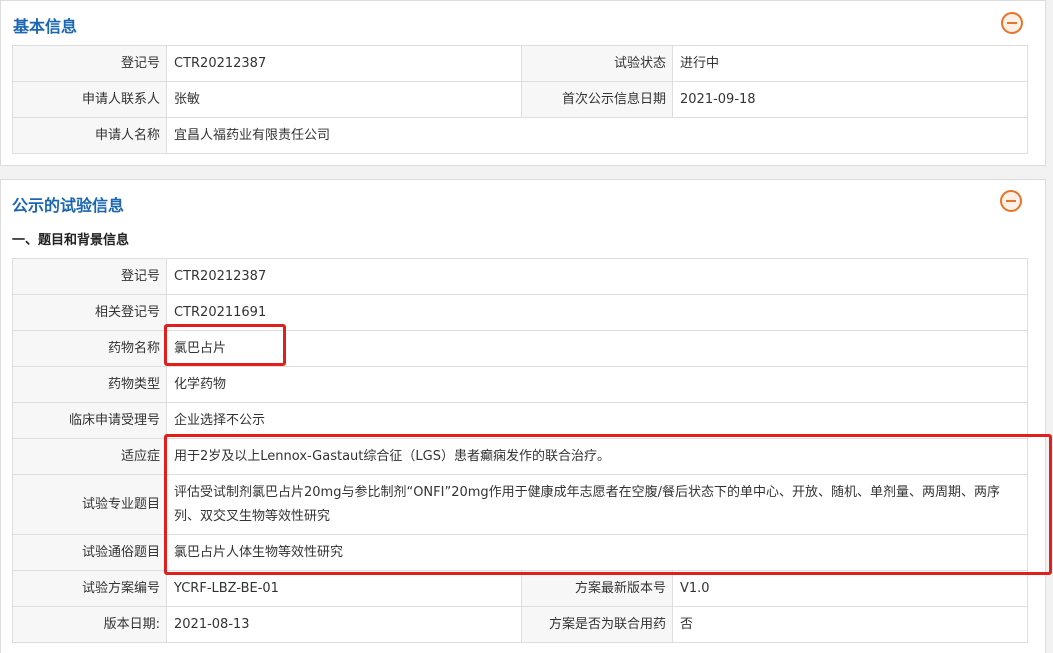  Describe the element at coordinates (68, 205) in the screenshot. I see `public-trial-info-title: 公示的试验信息` at that location.